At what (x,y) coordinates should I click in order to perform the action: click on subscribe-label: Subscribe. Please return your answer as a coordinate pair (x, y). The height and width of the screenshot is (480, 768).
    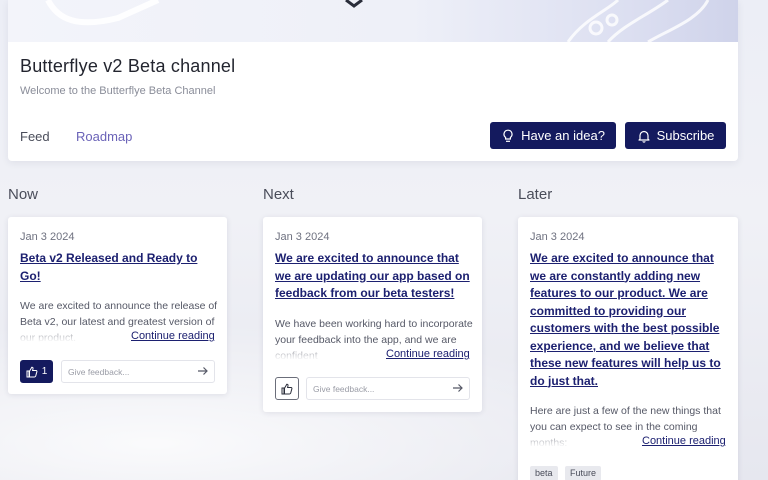
    Looking at the image, I should click on (685, 135).